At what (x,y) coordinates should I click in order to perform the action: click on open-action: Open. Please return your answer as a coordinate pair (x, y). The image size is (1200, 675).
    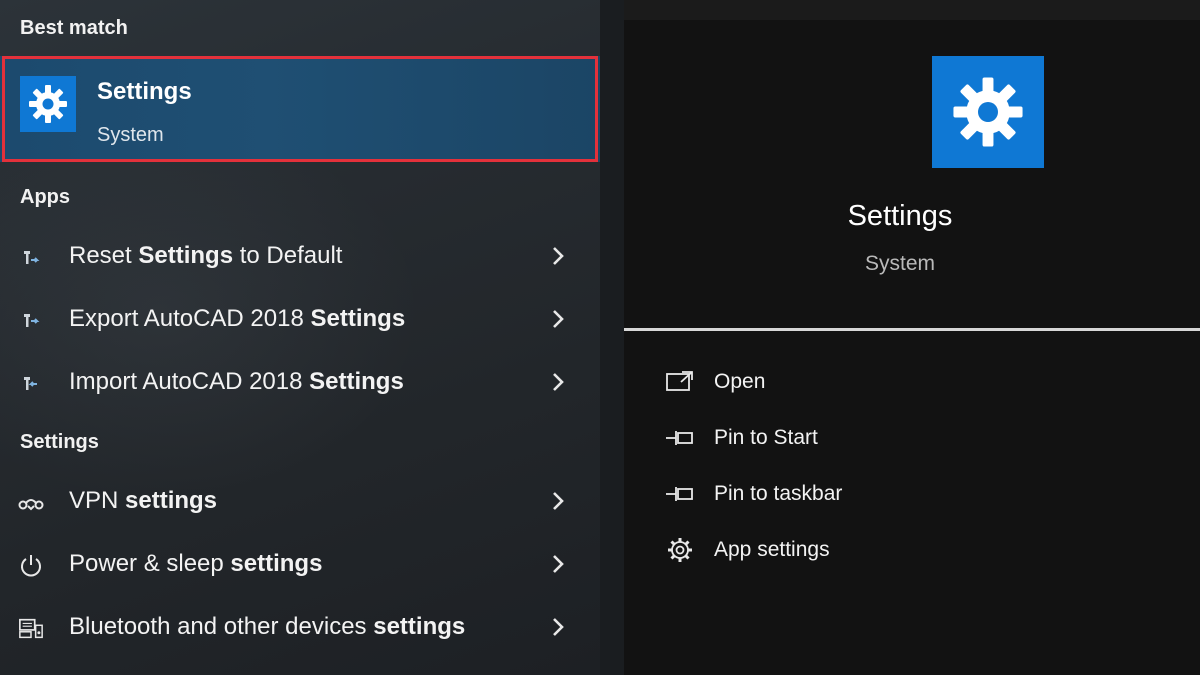
    Looking at the image, I should click on (864, 384).